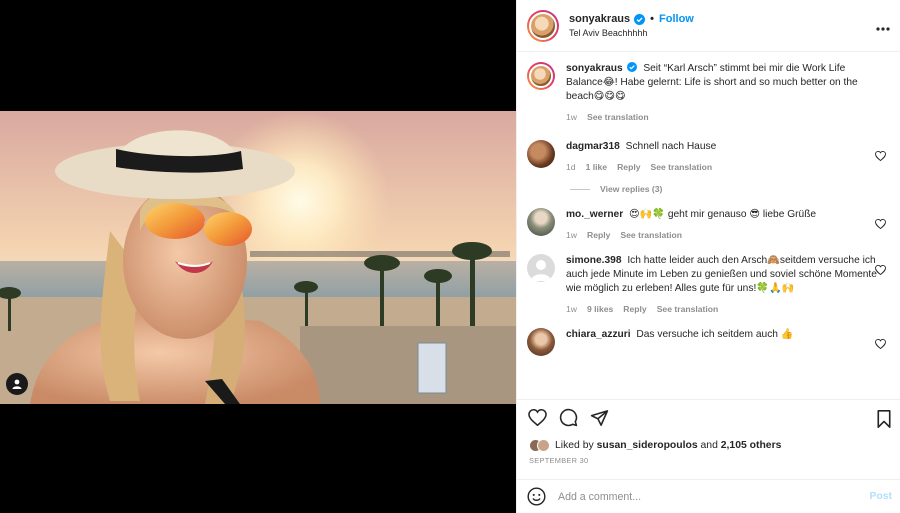 The image size is (900, 513). I want to click on likes-prefix: Liked by, so click(574, 445).